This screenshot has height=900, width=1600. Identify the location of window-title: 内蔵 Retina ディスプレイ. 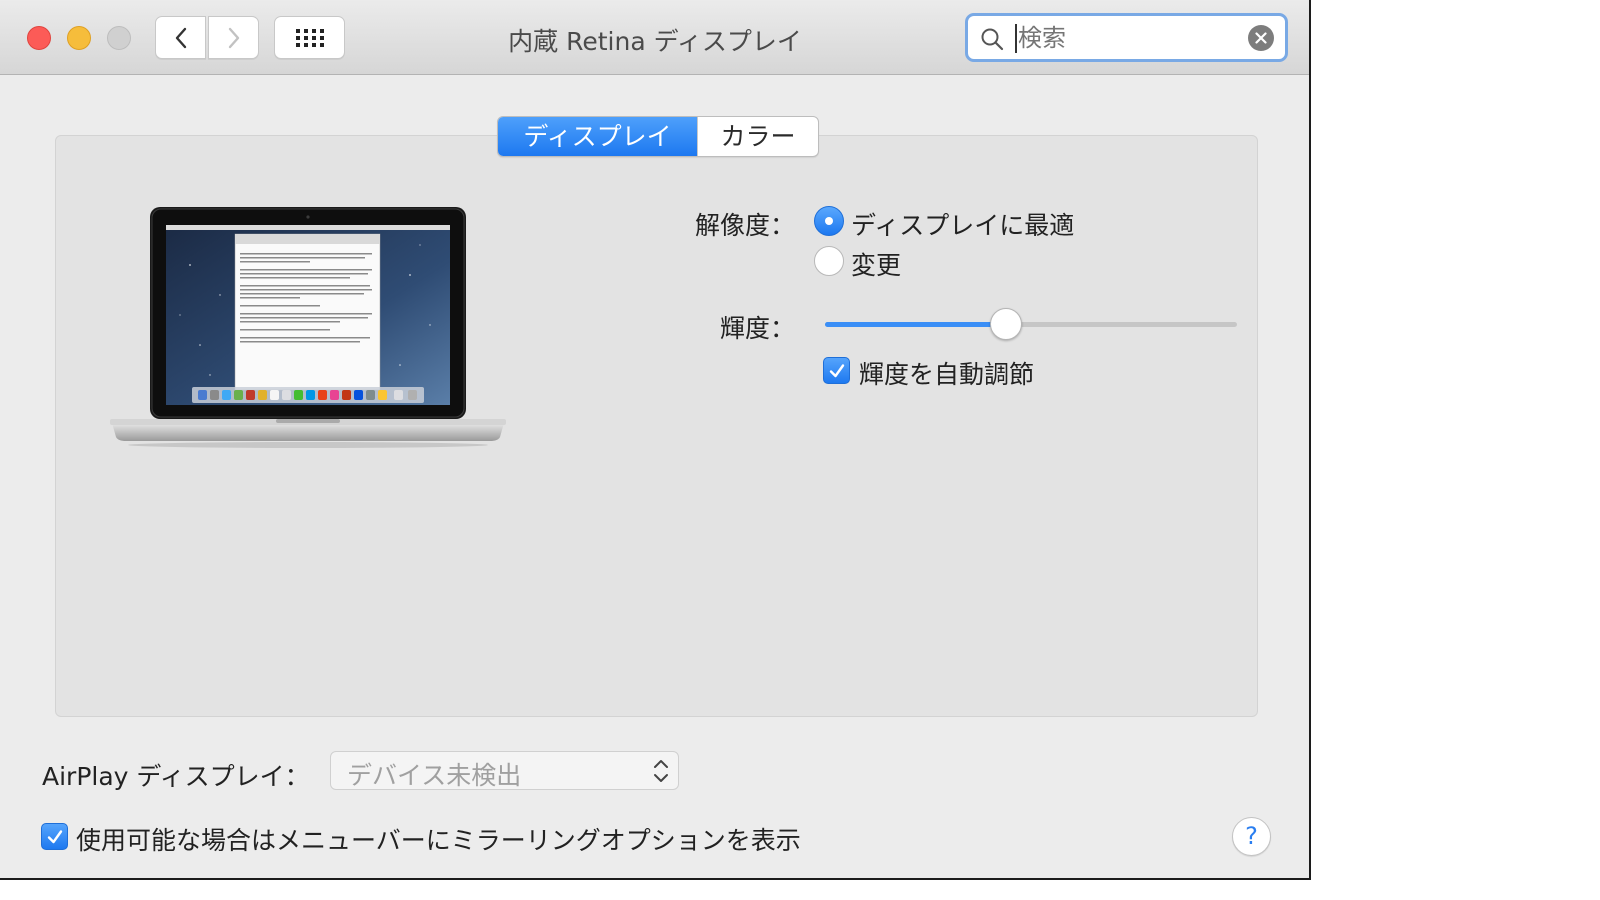
(655, 41).